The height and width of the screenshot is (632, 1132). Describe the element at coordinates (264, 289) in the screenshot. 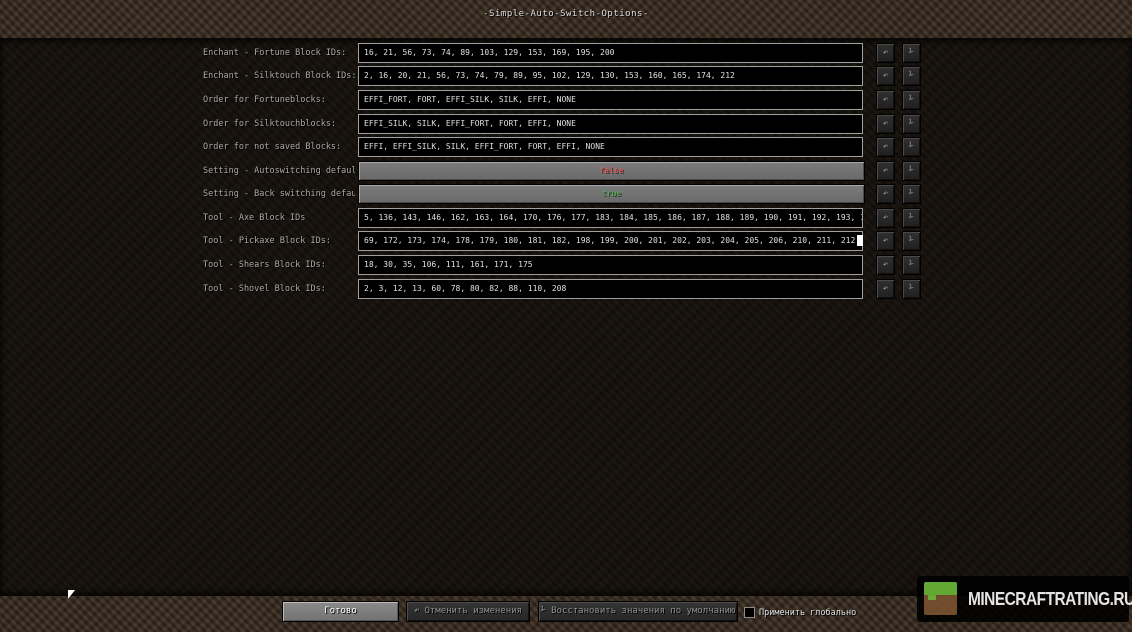

I see `row-label: Tool - Shovel Block IDs:` at that location.